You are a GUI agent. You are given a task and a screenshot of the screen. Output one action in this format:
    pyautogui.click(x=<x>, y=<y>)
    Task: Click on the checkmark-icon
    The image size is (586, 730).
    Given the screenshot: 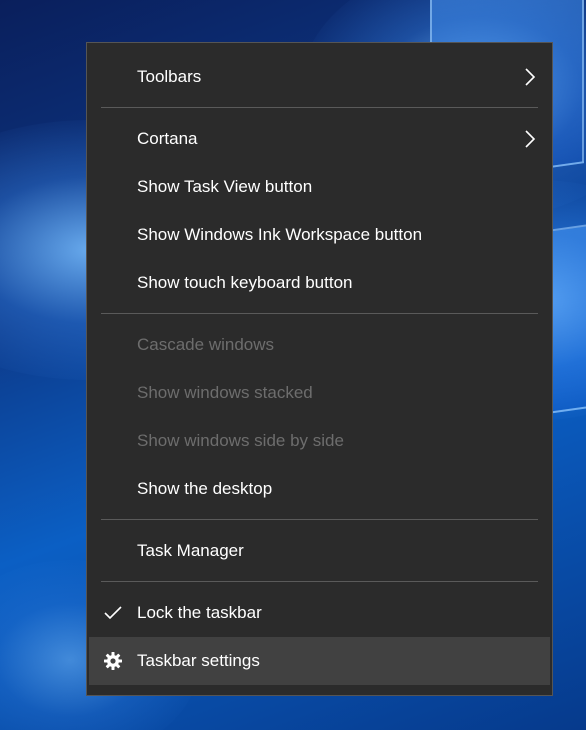 What is the action you would take?
    pyautogui.click(x=113, y=613)
    